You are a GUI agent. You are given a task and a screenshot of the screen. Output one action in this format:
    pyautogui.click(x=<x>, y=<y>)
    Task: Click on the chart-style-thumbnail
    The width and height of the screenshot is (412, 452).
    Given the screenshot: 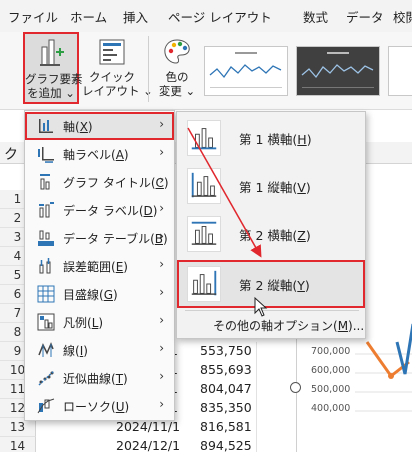 What is the action you would take?
    pyautogui.click(x=246, y=71)
    